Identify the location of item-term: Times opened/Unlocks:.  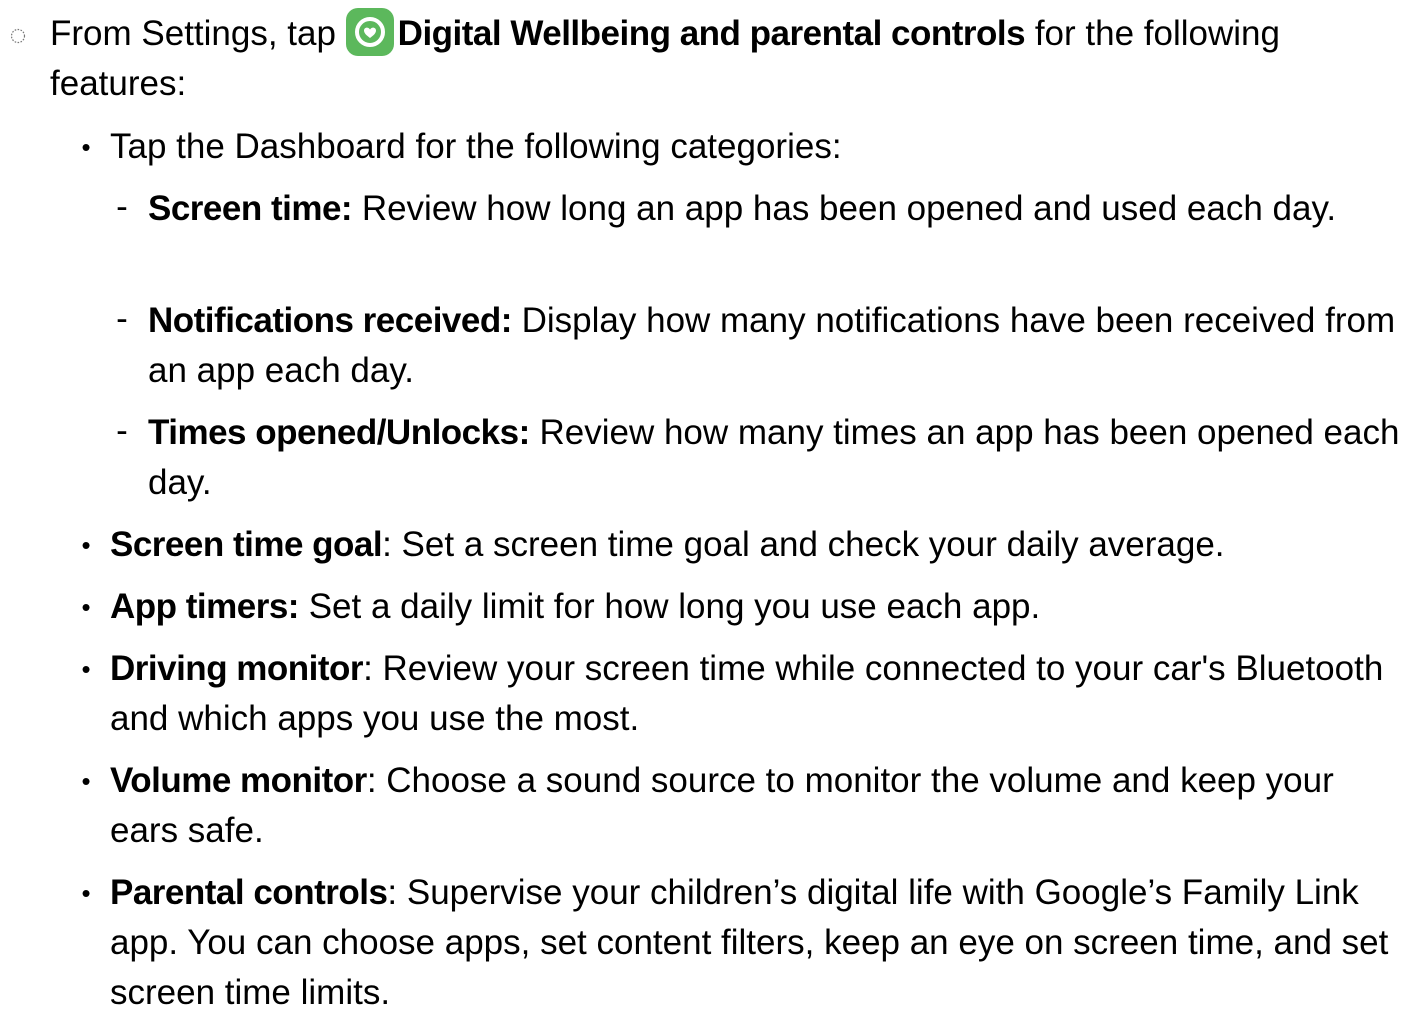
(339, 432).